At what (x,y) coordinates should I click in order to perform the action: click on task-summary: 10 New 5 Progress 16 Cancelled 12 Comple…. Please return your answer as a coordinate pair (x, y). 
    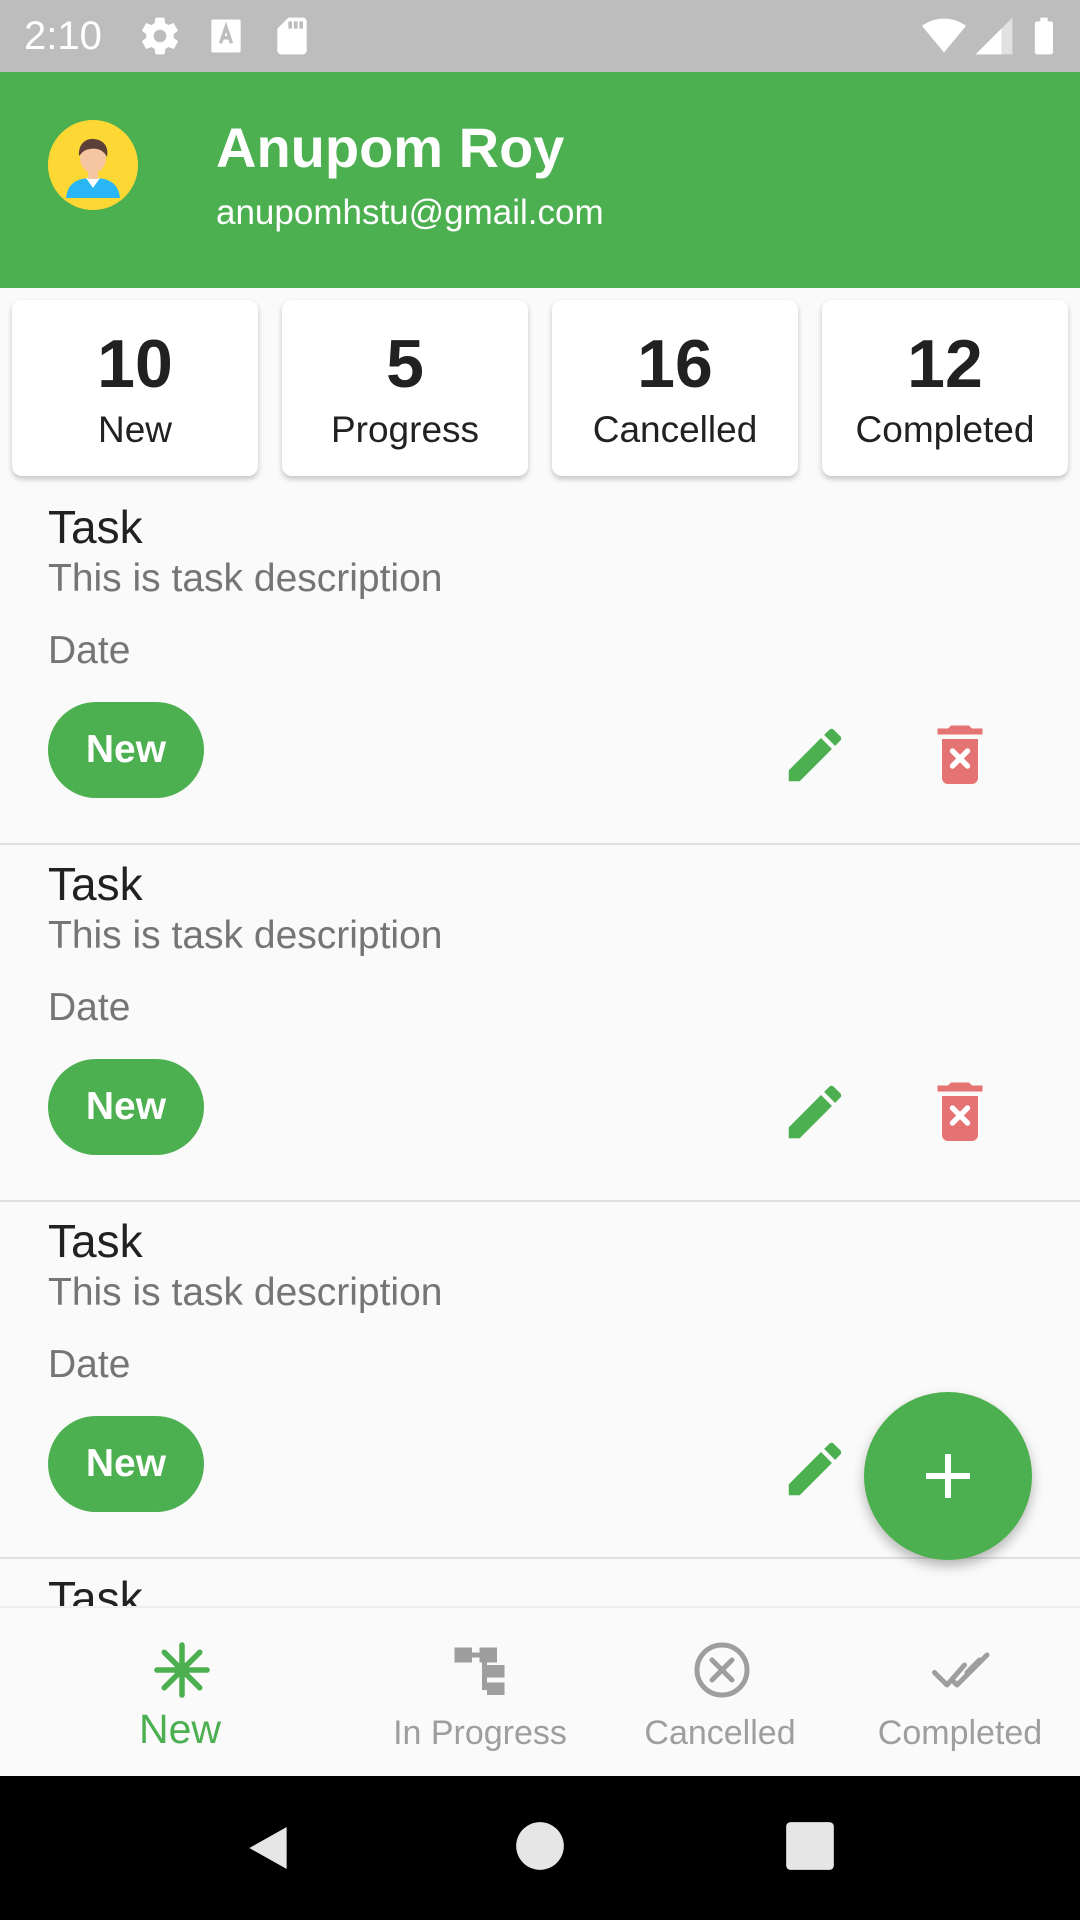
    Looking at the image, I should click on (540, 388).